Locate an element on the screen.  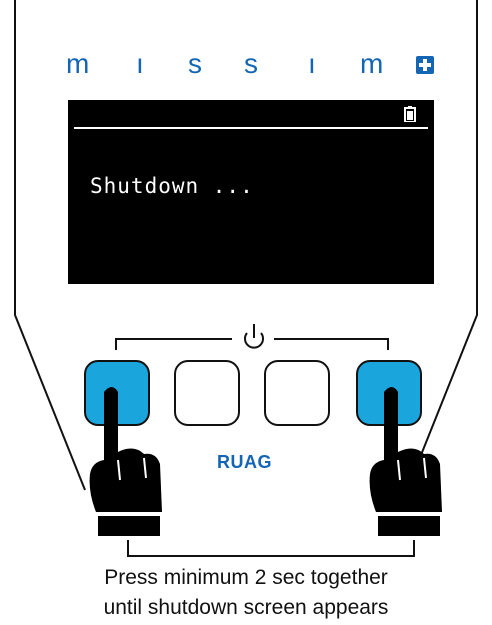
caption-line-2: until shutdown screen appears is located at coordinates (246, 607).